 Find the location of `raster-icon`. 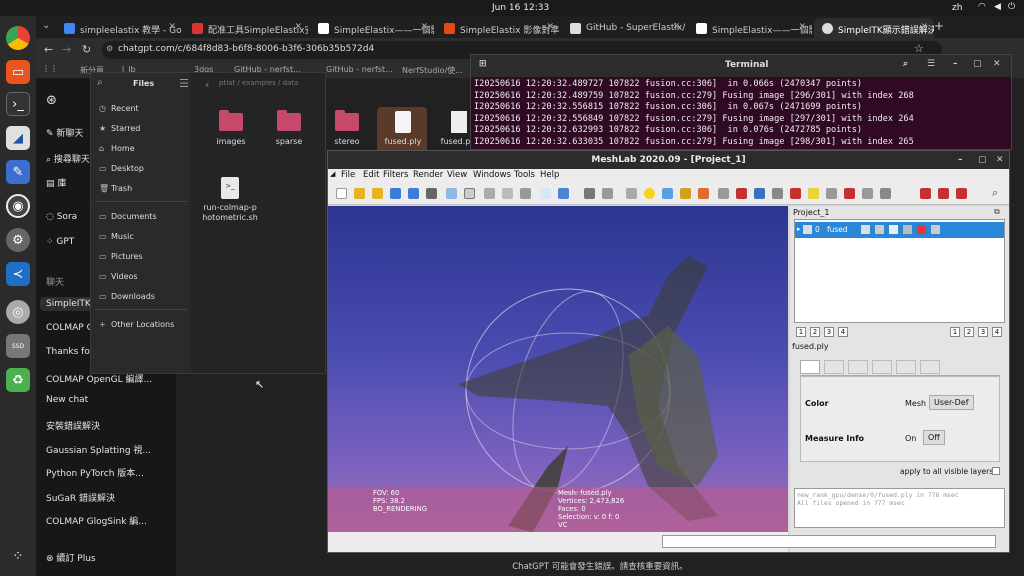

raster-icon is located at coordinates (867, 193).